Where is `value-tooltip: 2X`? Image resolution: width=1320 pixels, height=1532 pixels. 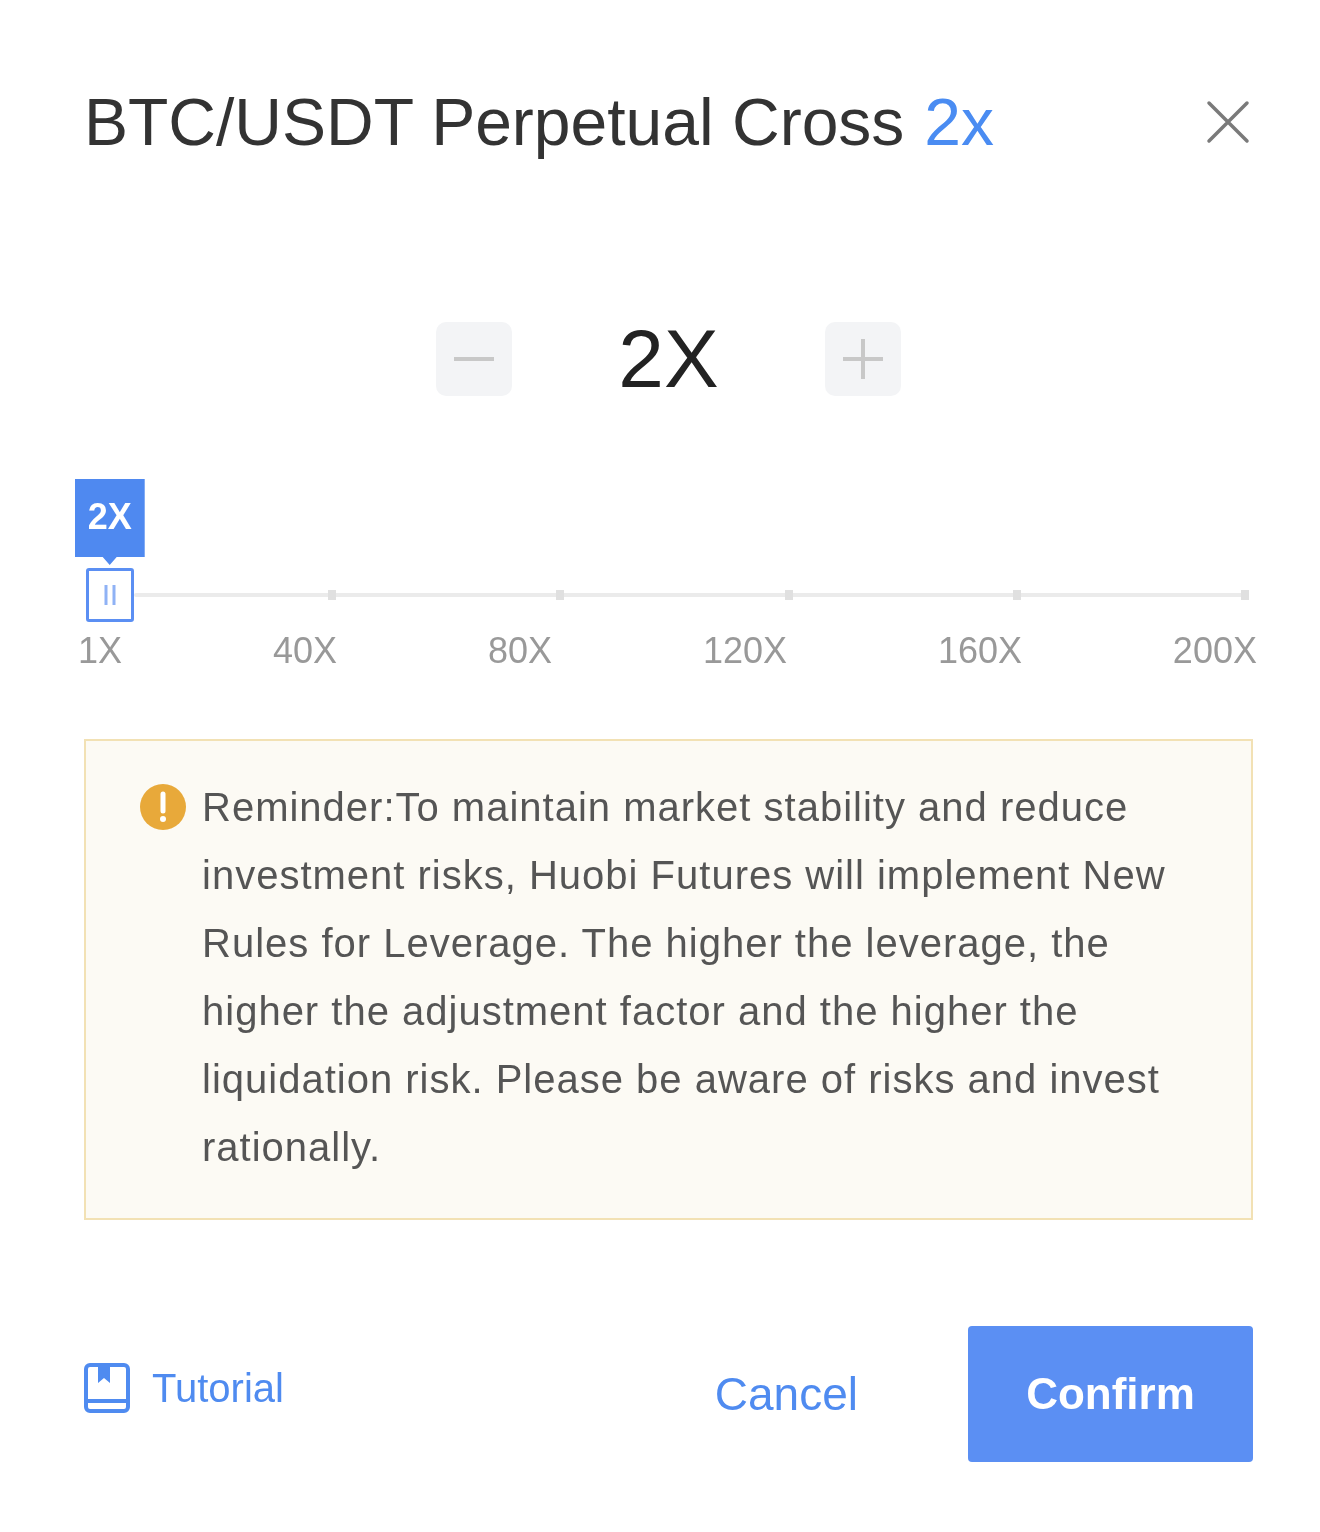 value-tooltip: 2X is located at coordinates (109, 522).